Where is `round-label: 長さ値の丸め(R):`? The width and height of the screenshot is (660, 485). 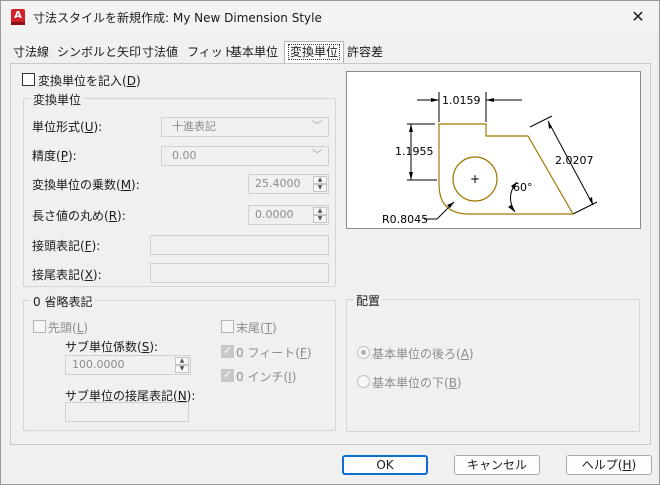
round-label: 長さ値の丸め(R): is located at coordinates (79, 216).